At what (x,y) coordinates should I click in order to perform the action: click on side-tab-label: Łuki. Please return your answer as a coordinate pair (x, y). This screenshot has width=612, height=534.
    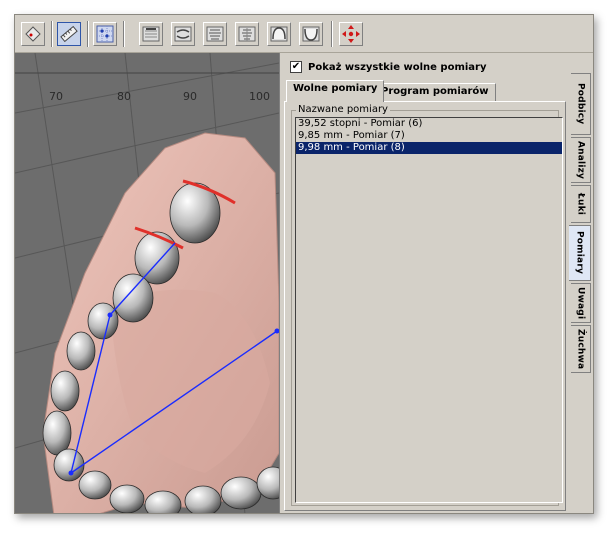
    Looking at the image, I should click on (580, 204).